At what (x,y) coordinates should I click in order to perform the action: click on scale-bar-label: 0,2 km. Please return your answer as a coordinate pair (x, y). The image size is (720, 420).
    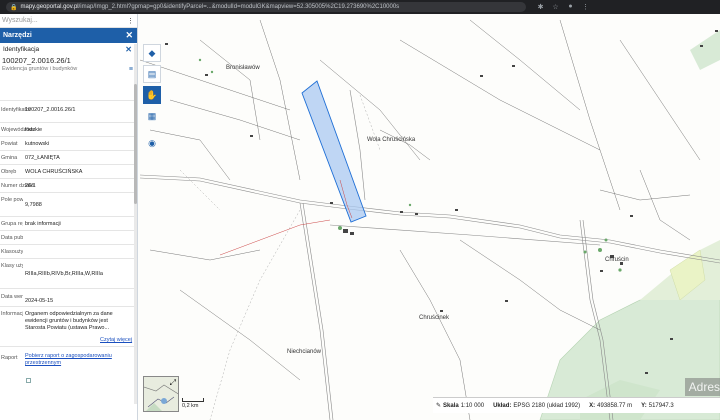
    Looking at the image, I should click on (190, 406).